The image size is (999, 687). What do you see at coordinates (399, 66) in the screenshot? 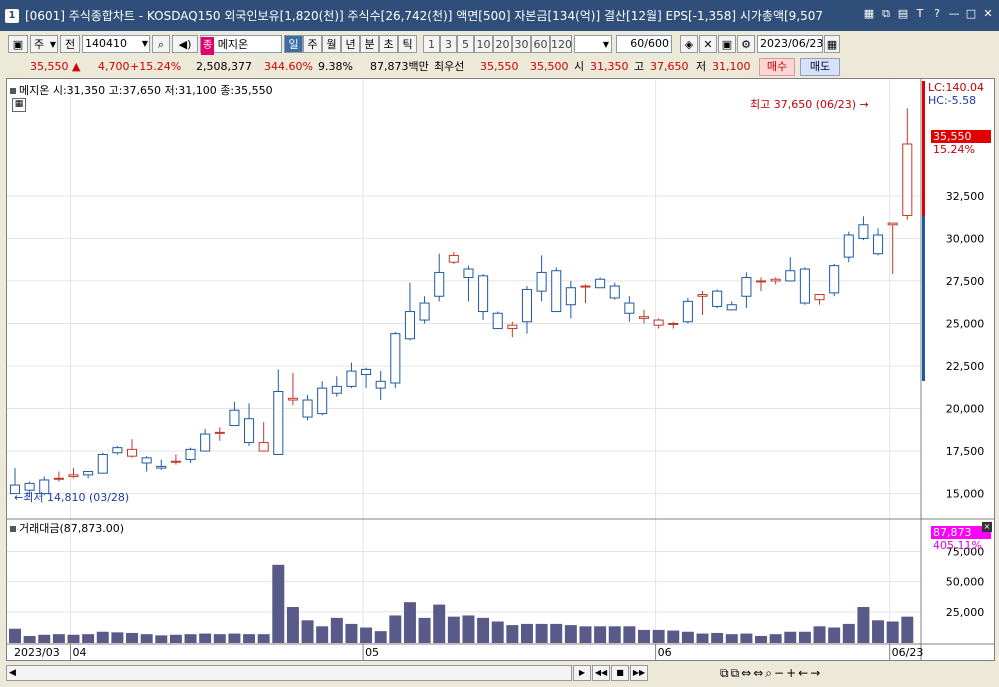
I see `trade-amount: 87,873백만` at bounding box center [399, 66].